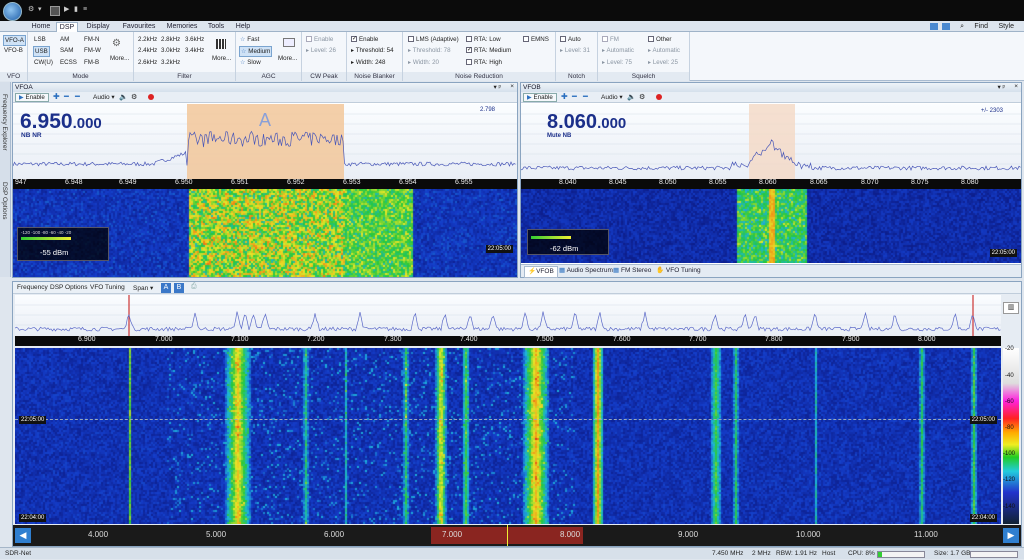  I want to click on vfob-passband, so click(772, 141).